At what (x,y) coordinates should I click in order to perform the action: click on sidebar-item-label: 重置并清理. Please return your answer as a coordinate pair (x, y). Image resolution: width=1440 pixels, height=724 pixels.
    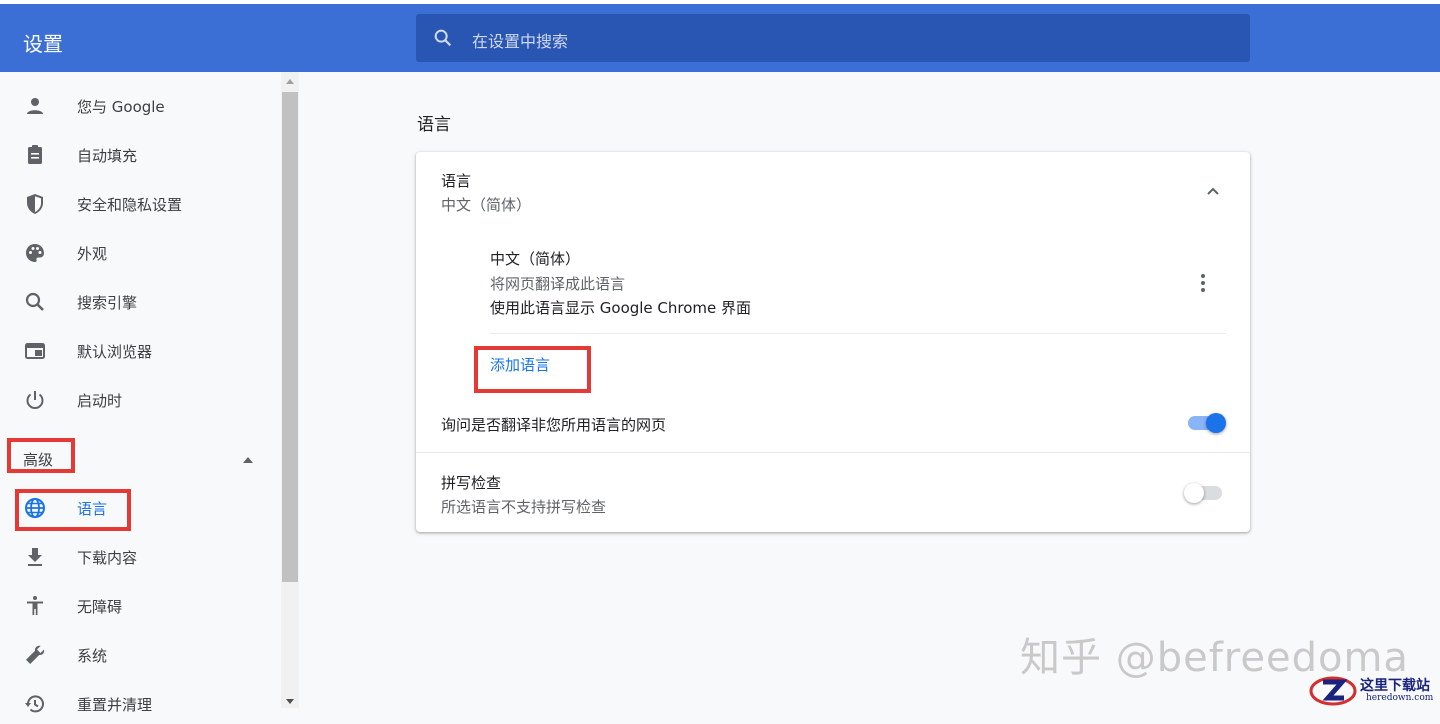
    Looking at the image, I should click on (115, 705).